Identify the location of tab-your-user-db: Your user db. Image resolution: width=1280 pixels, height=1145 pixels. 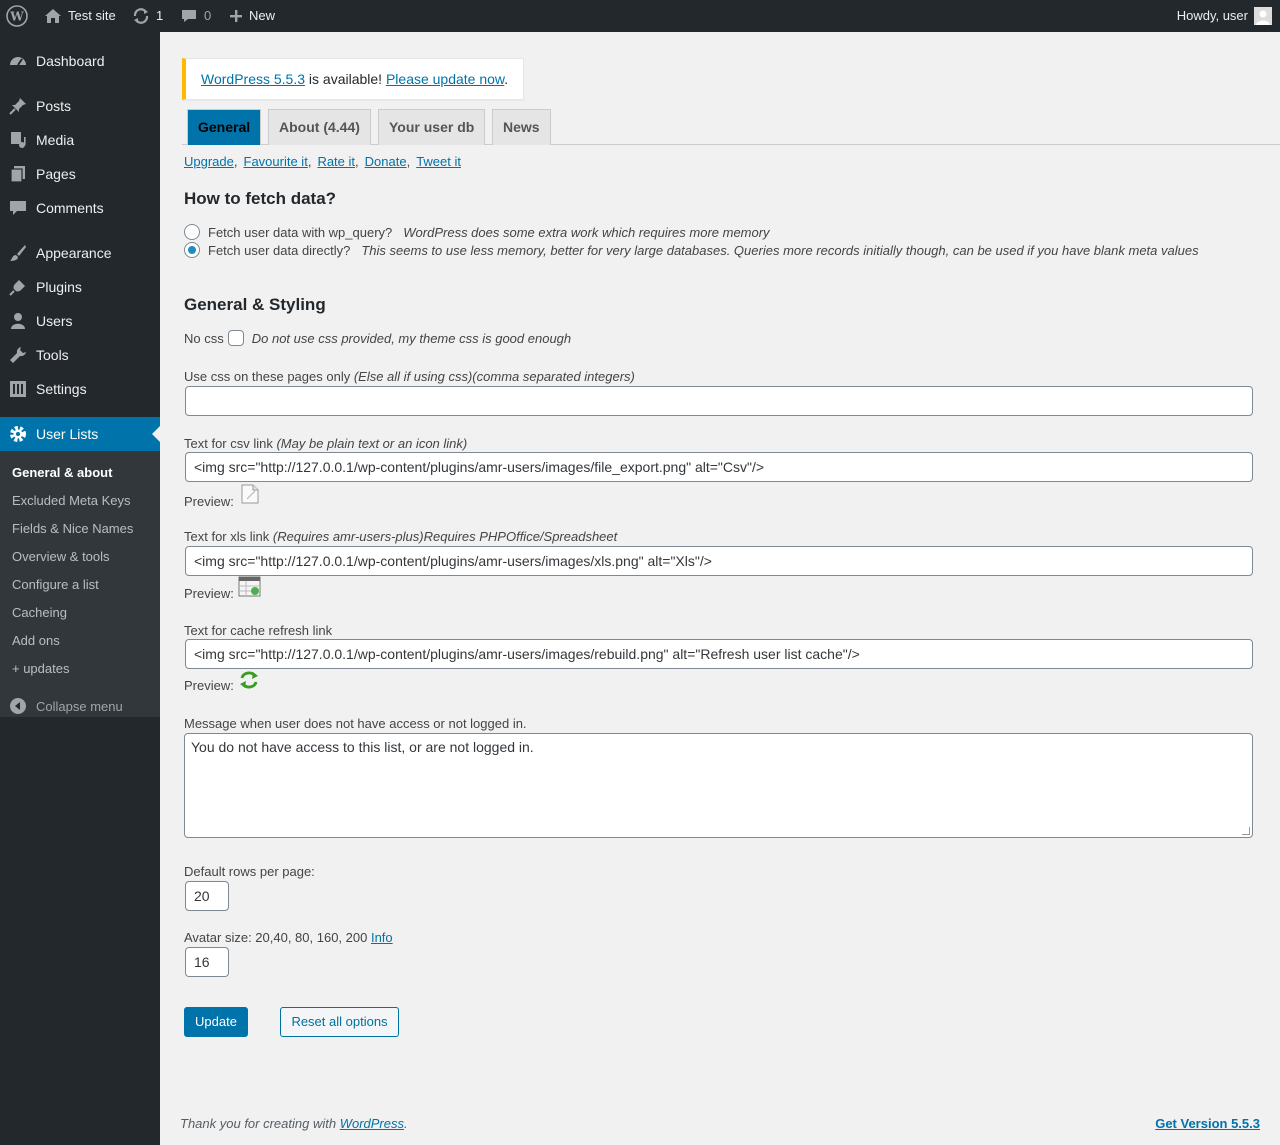
(432, 127).